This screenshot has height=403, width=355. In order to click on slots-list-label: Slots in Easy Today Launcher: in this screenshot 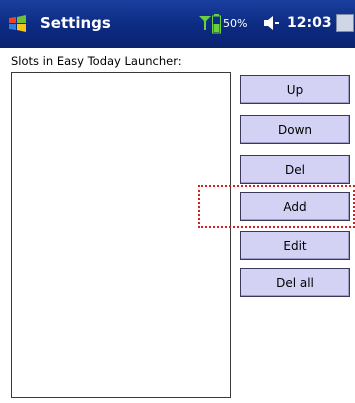, I will do `click(96, 61)`.